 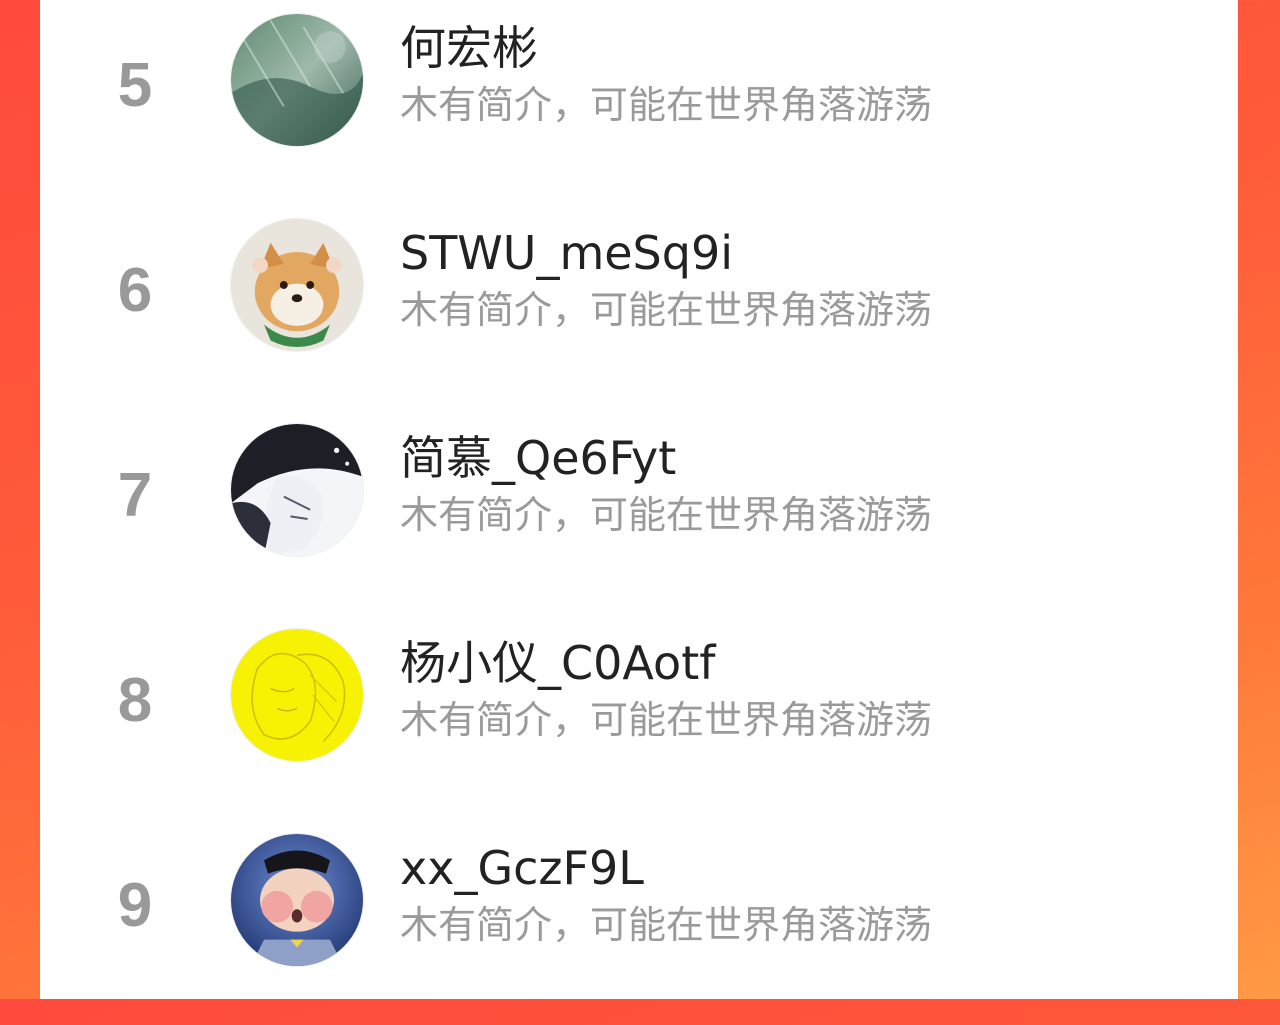 What do you see at coordinates (135, 290) in the screenshot?
I see `rank-number: 6` at bounding box center [135, 290].